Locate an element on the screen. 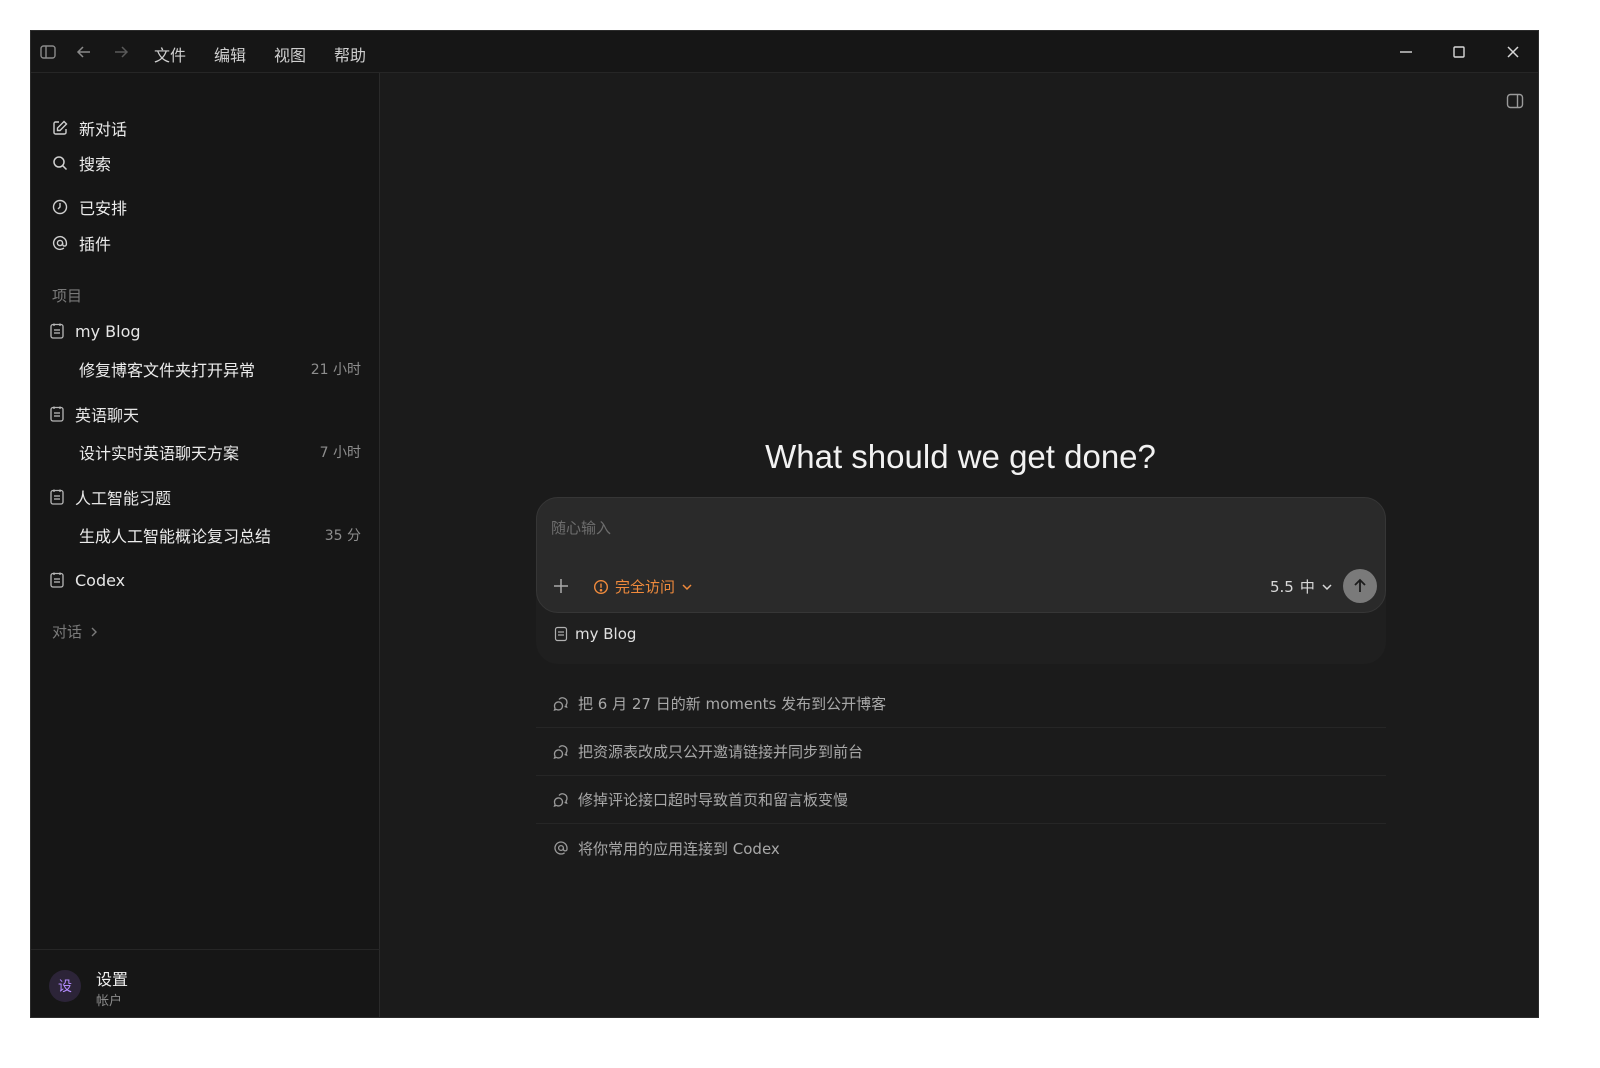  close-button is located at coordinates (1513, 52).